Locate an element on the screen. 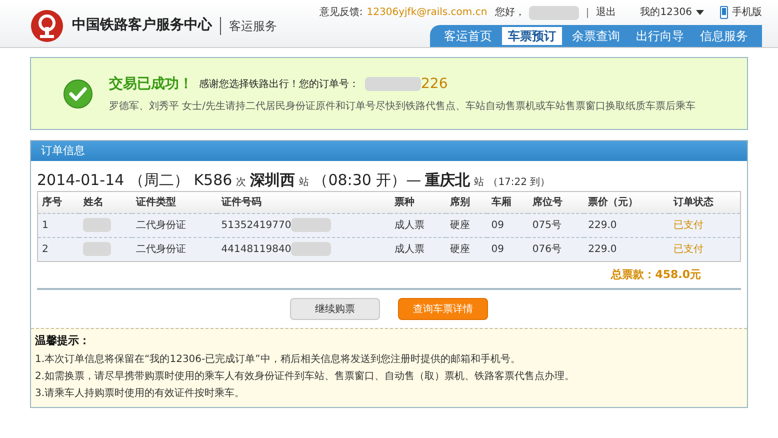  column-header: 席别 is located at coordinates (467, 203).